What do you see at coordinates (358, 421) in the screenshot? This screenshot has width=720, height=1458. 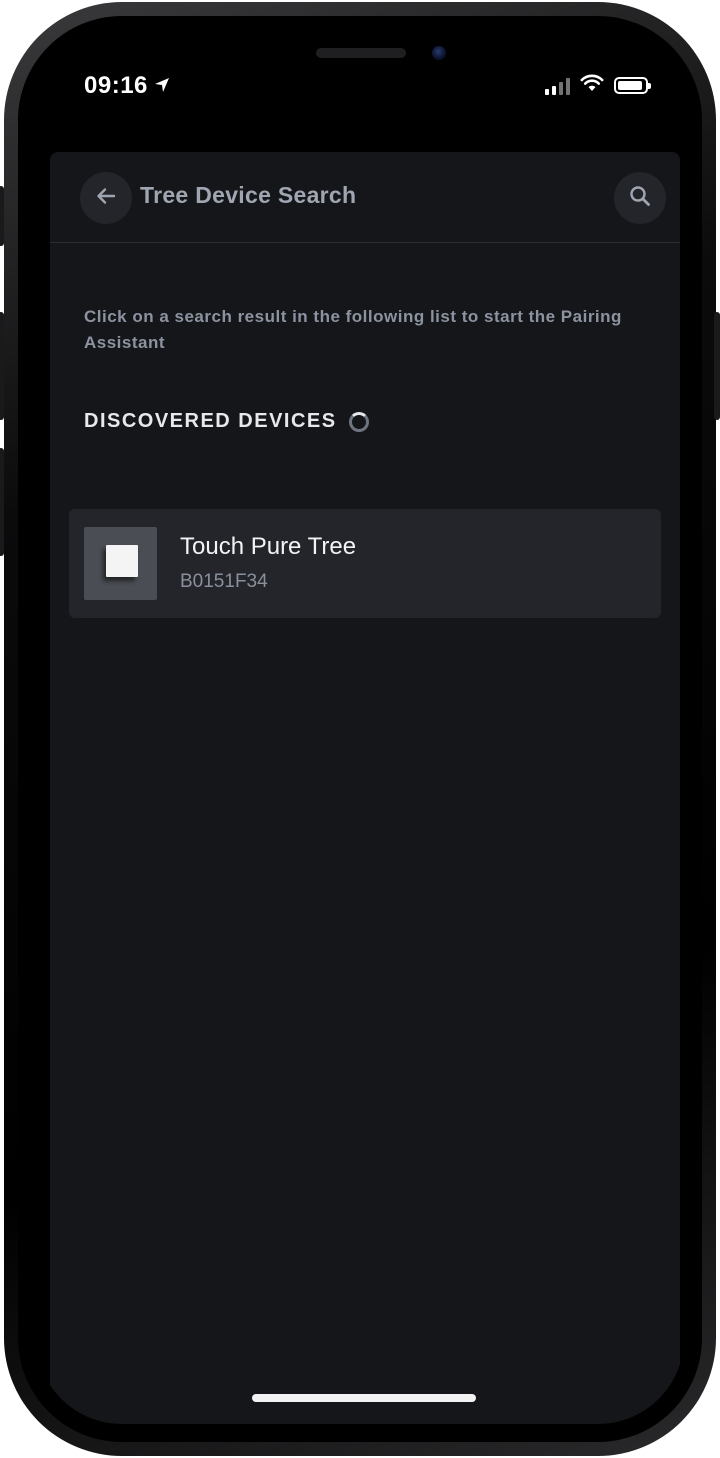 I see `loading-spinner-icon` at bounding box center [358, 421].